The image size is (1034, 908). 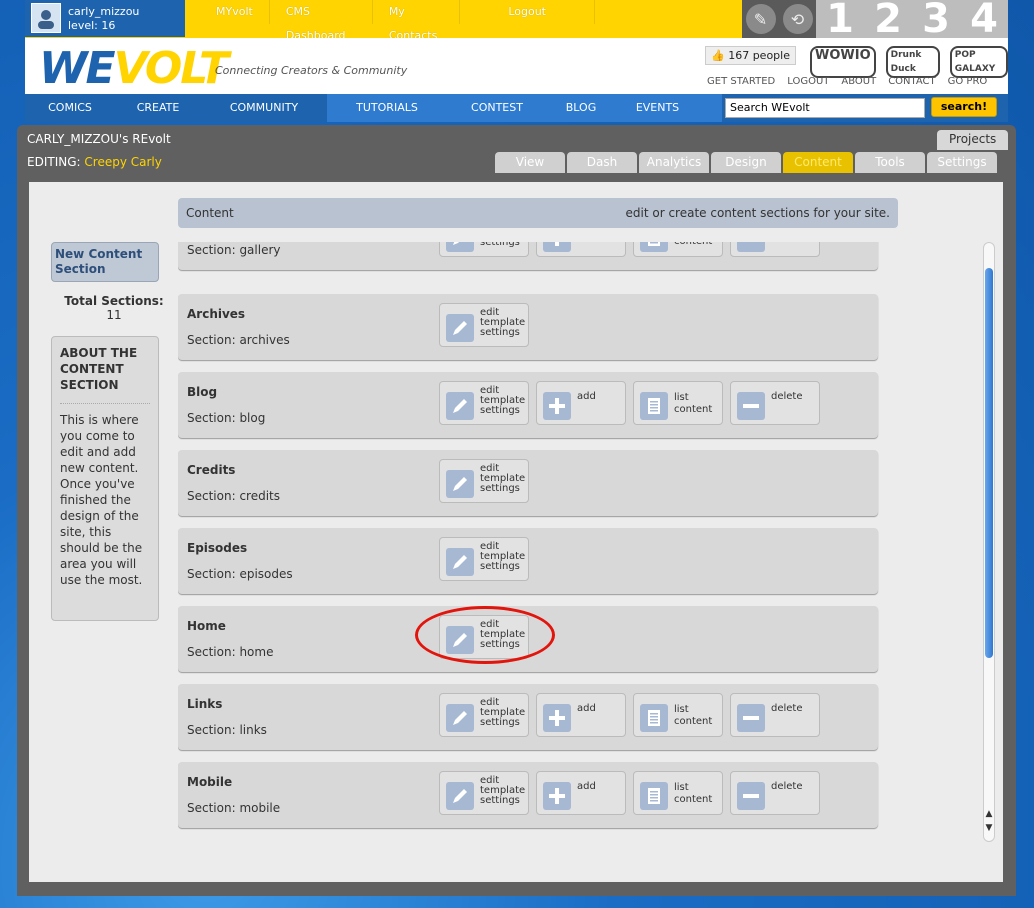 I want to click on content-header-title: Content, so click(x=210, y=213).